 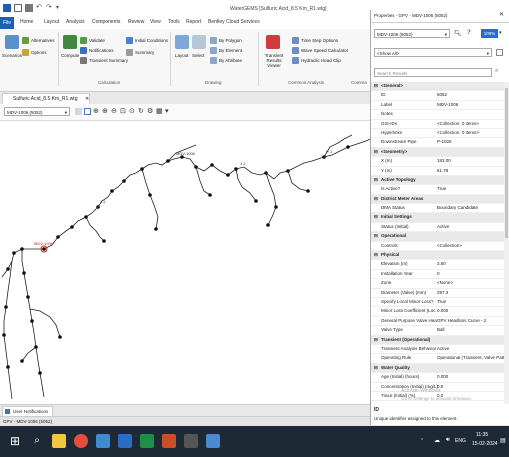 I want to click on app-icon, so click(x=191, y=441).